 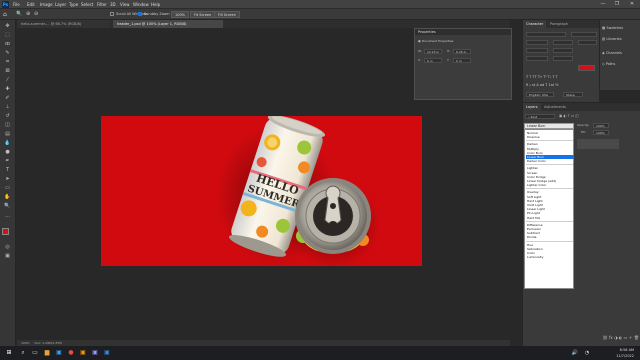 What do you see at coordinates (575, 353) in the screenshot?
I see `volume-icon: 🔊` at bounding box center [575, 353].